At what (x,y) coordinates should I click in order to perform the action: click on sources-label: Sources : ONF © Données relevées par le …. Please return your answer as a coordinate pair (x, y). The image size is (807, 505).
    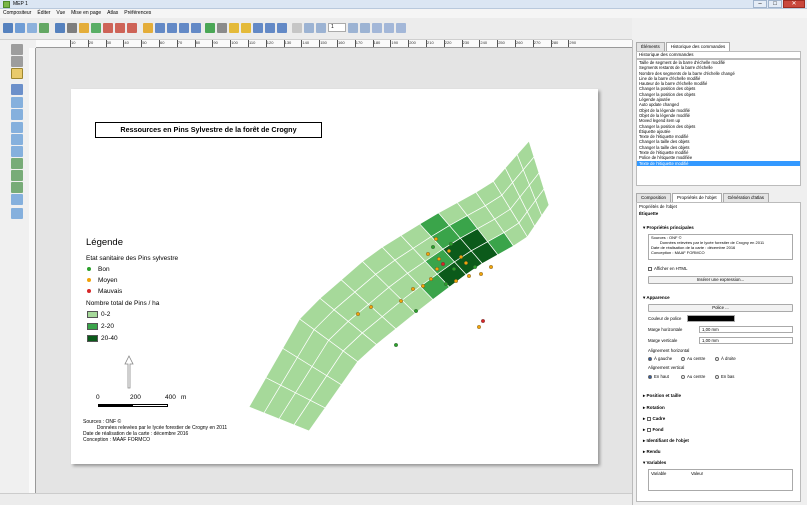
    Looking at the image, I should click on (155, 431).